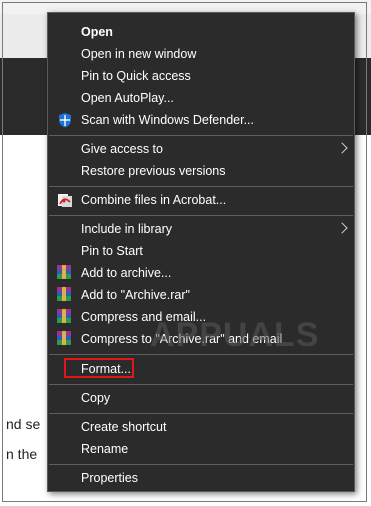 Image resolution: width=371 pixels, height=506 pixels. What do you see at coordinates (124, 427) in the screenshot?
I see `menu-item-label: Create shortcut` at bounding box center [124, 427].